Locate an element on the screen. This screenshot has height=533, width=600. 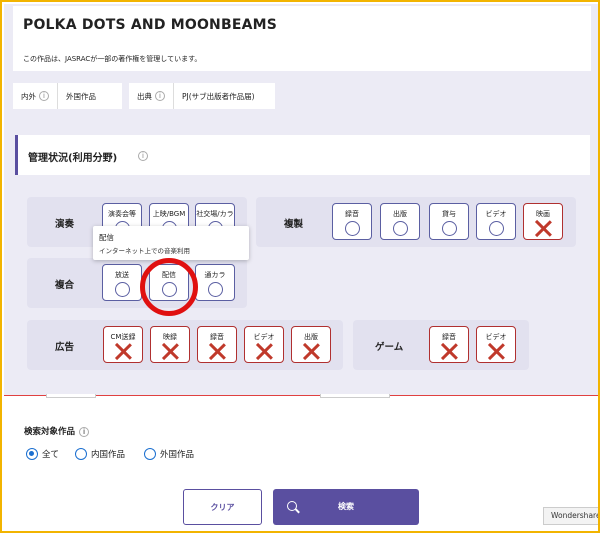
origin-value: 外国作品 is located at coordinates (81, 96).